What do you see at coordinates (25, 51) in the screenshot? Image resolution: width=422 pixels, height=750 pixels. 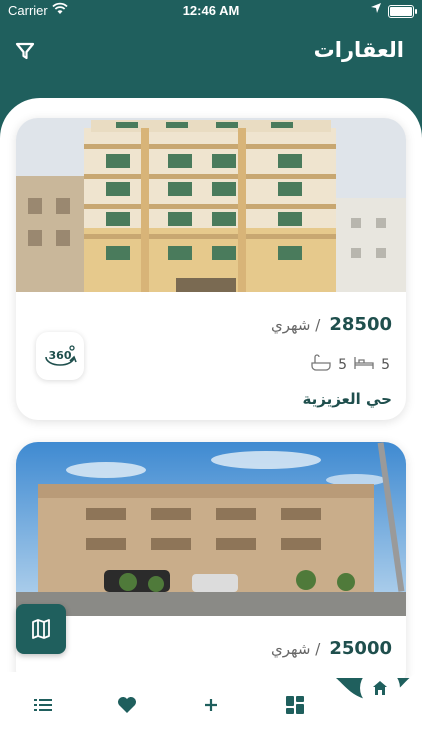 I see `filter-icon` at bounding box center [25, 51].